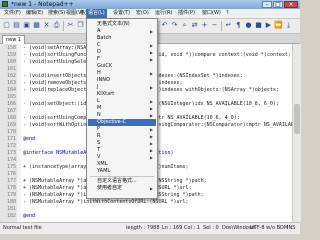 Image resolution: width=320 pixels, height=240 pixels. I want to click on language-menu-item: KIXtart, so click(122, 94).